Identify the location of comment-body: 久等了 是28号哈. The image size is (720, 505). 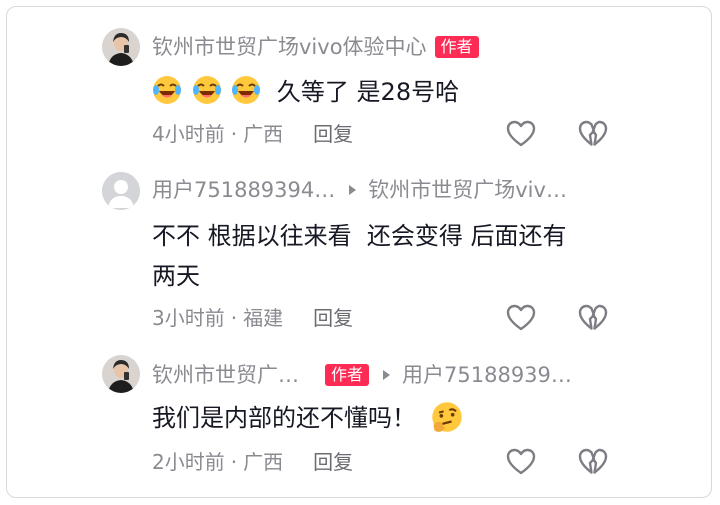
(387, 92).